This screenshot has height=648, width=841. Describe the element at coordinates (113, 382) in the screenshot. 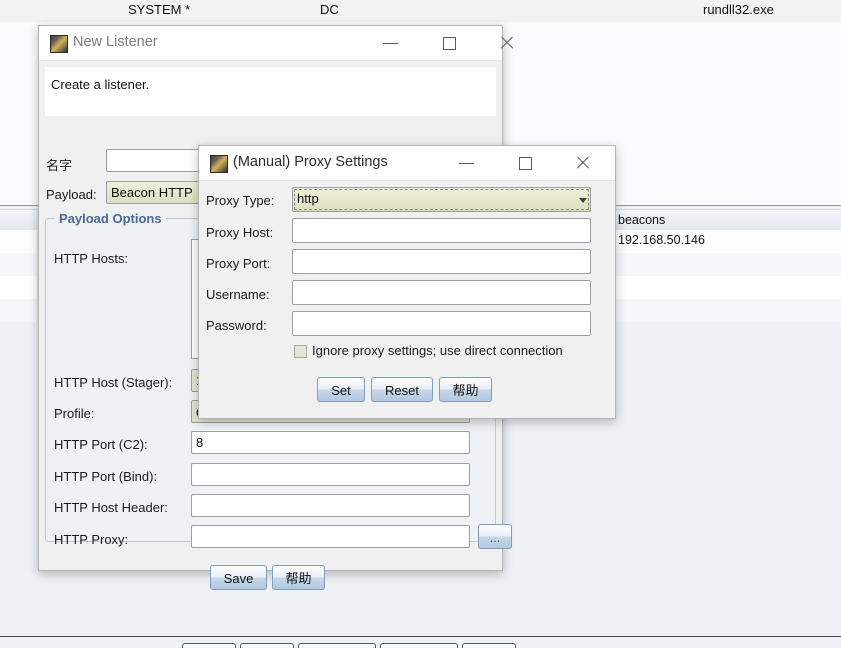

I see `http-host-stager-label: HTTP Host (Stager):` at that location.